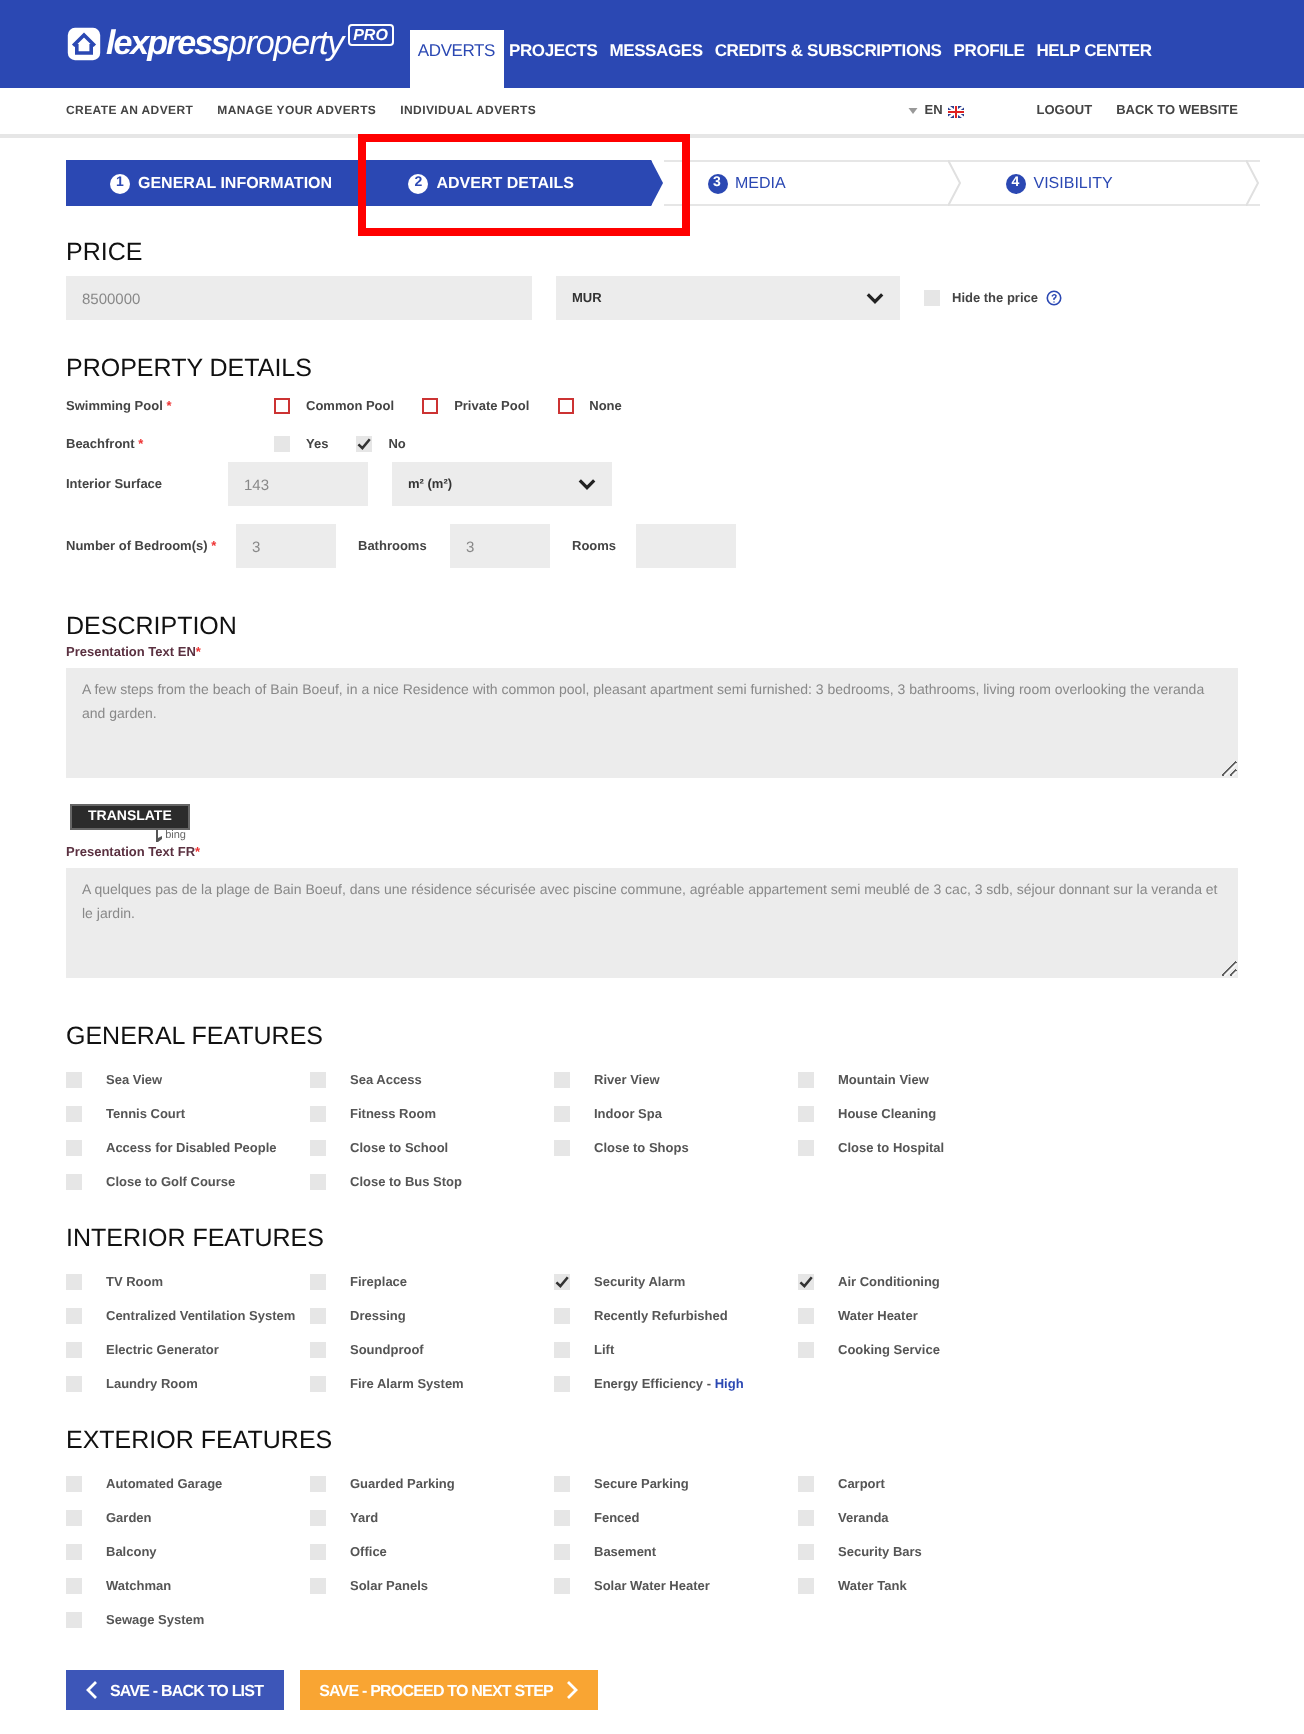 The image size is (1304, 1734). Describe the element at coordinates (913, 111) in the screenshot. I see `caret-icon` at that location.